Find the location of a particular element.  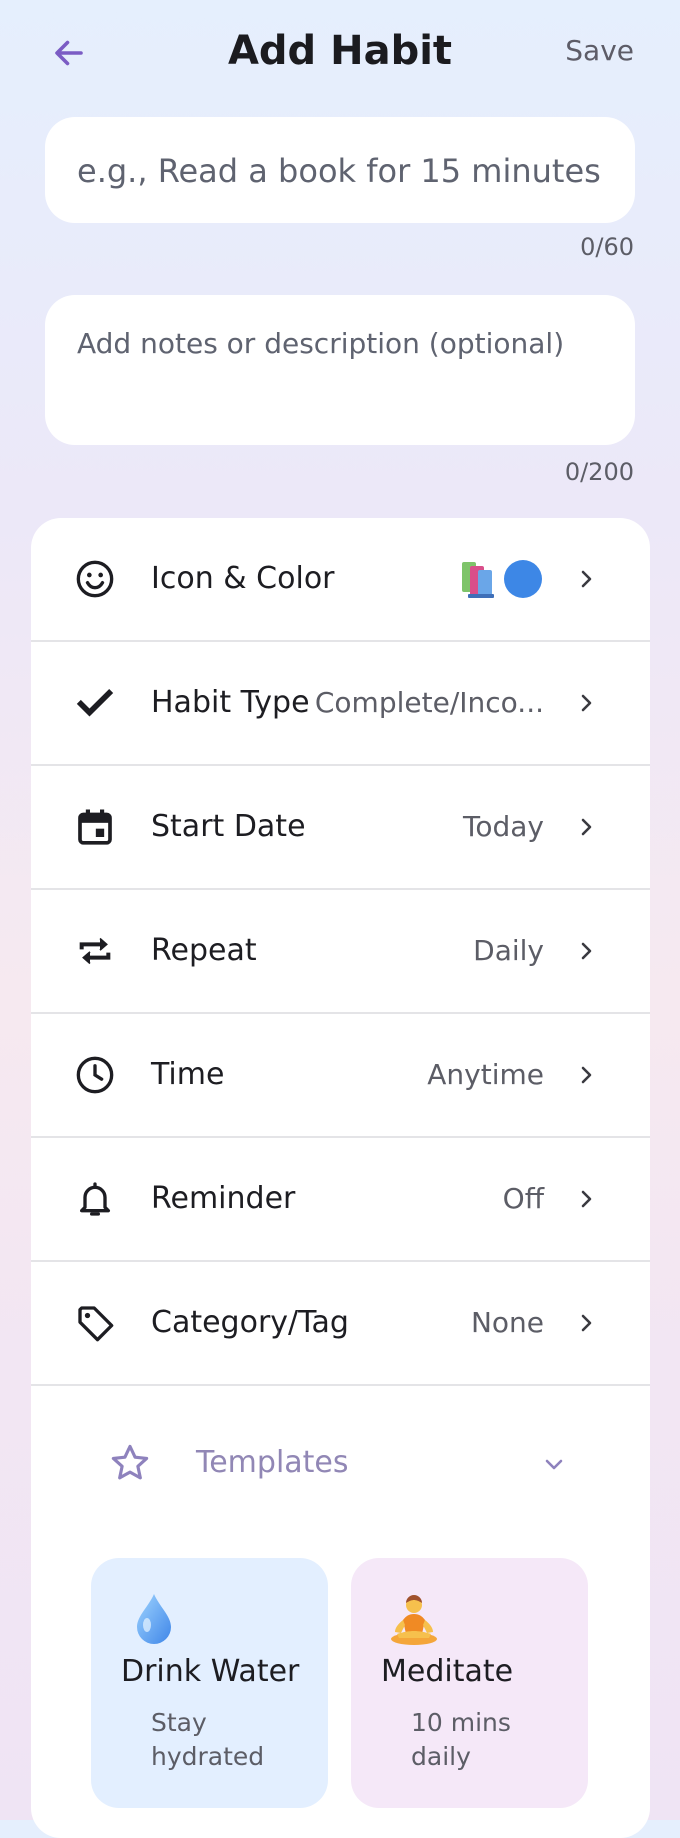

setting-row-reminder: Reminder Off is located at coordinates (340, 1200).